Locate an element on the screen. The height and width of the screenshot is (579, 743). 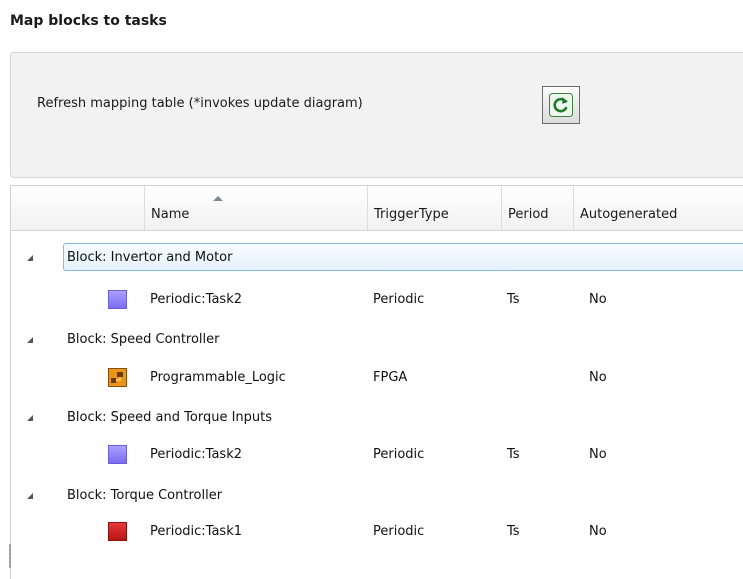
column-header-period: Period is located at coordinates (538, 208).